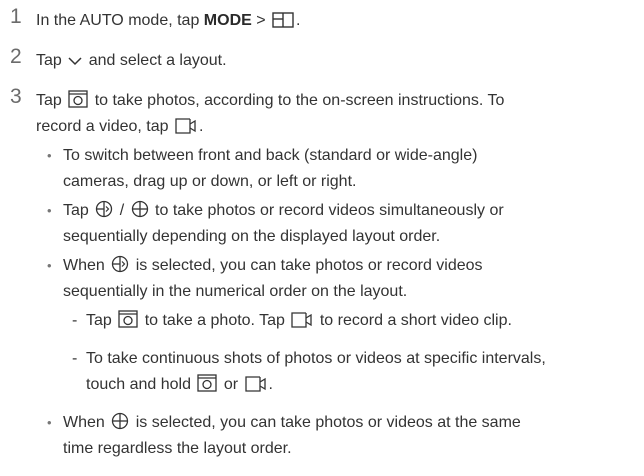 Image resolution: width=644 pixels, height=476 pixels. What do you see at coordinates (261, 20) in the screenshot?
I see `step-text-part: >` at bounding box center [261, 20].